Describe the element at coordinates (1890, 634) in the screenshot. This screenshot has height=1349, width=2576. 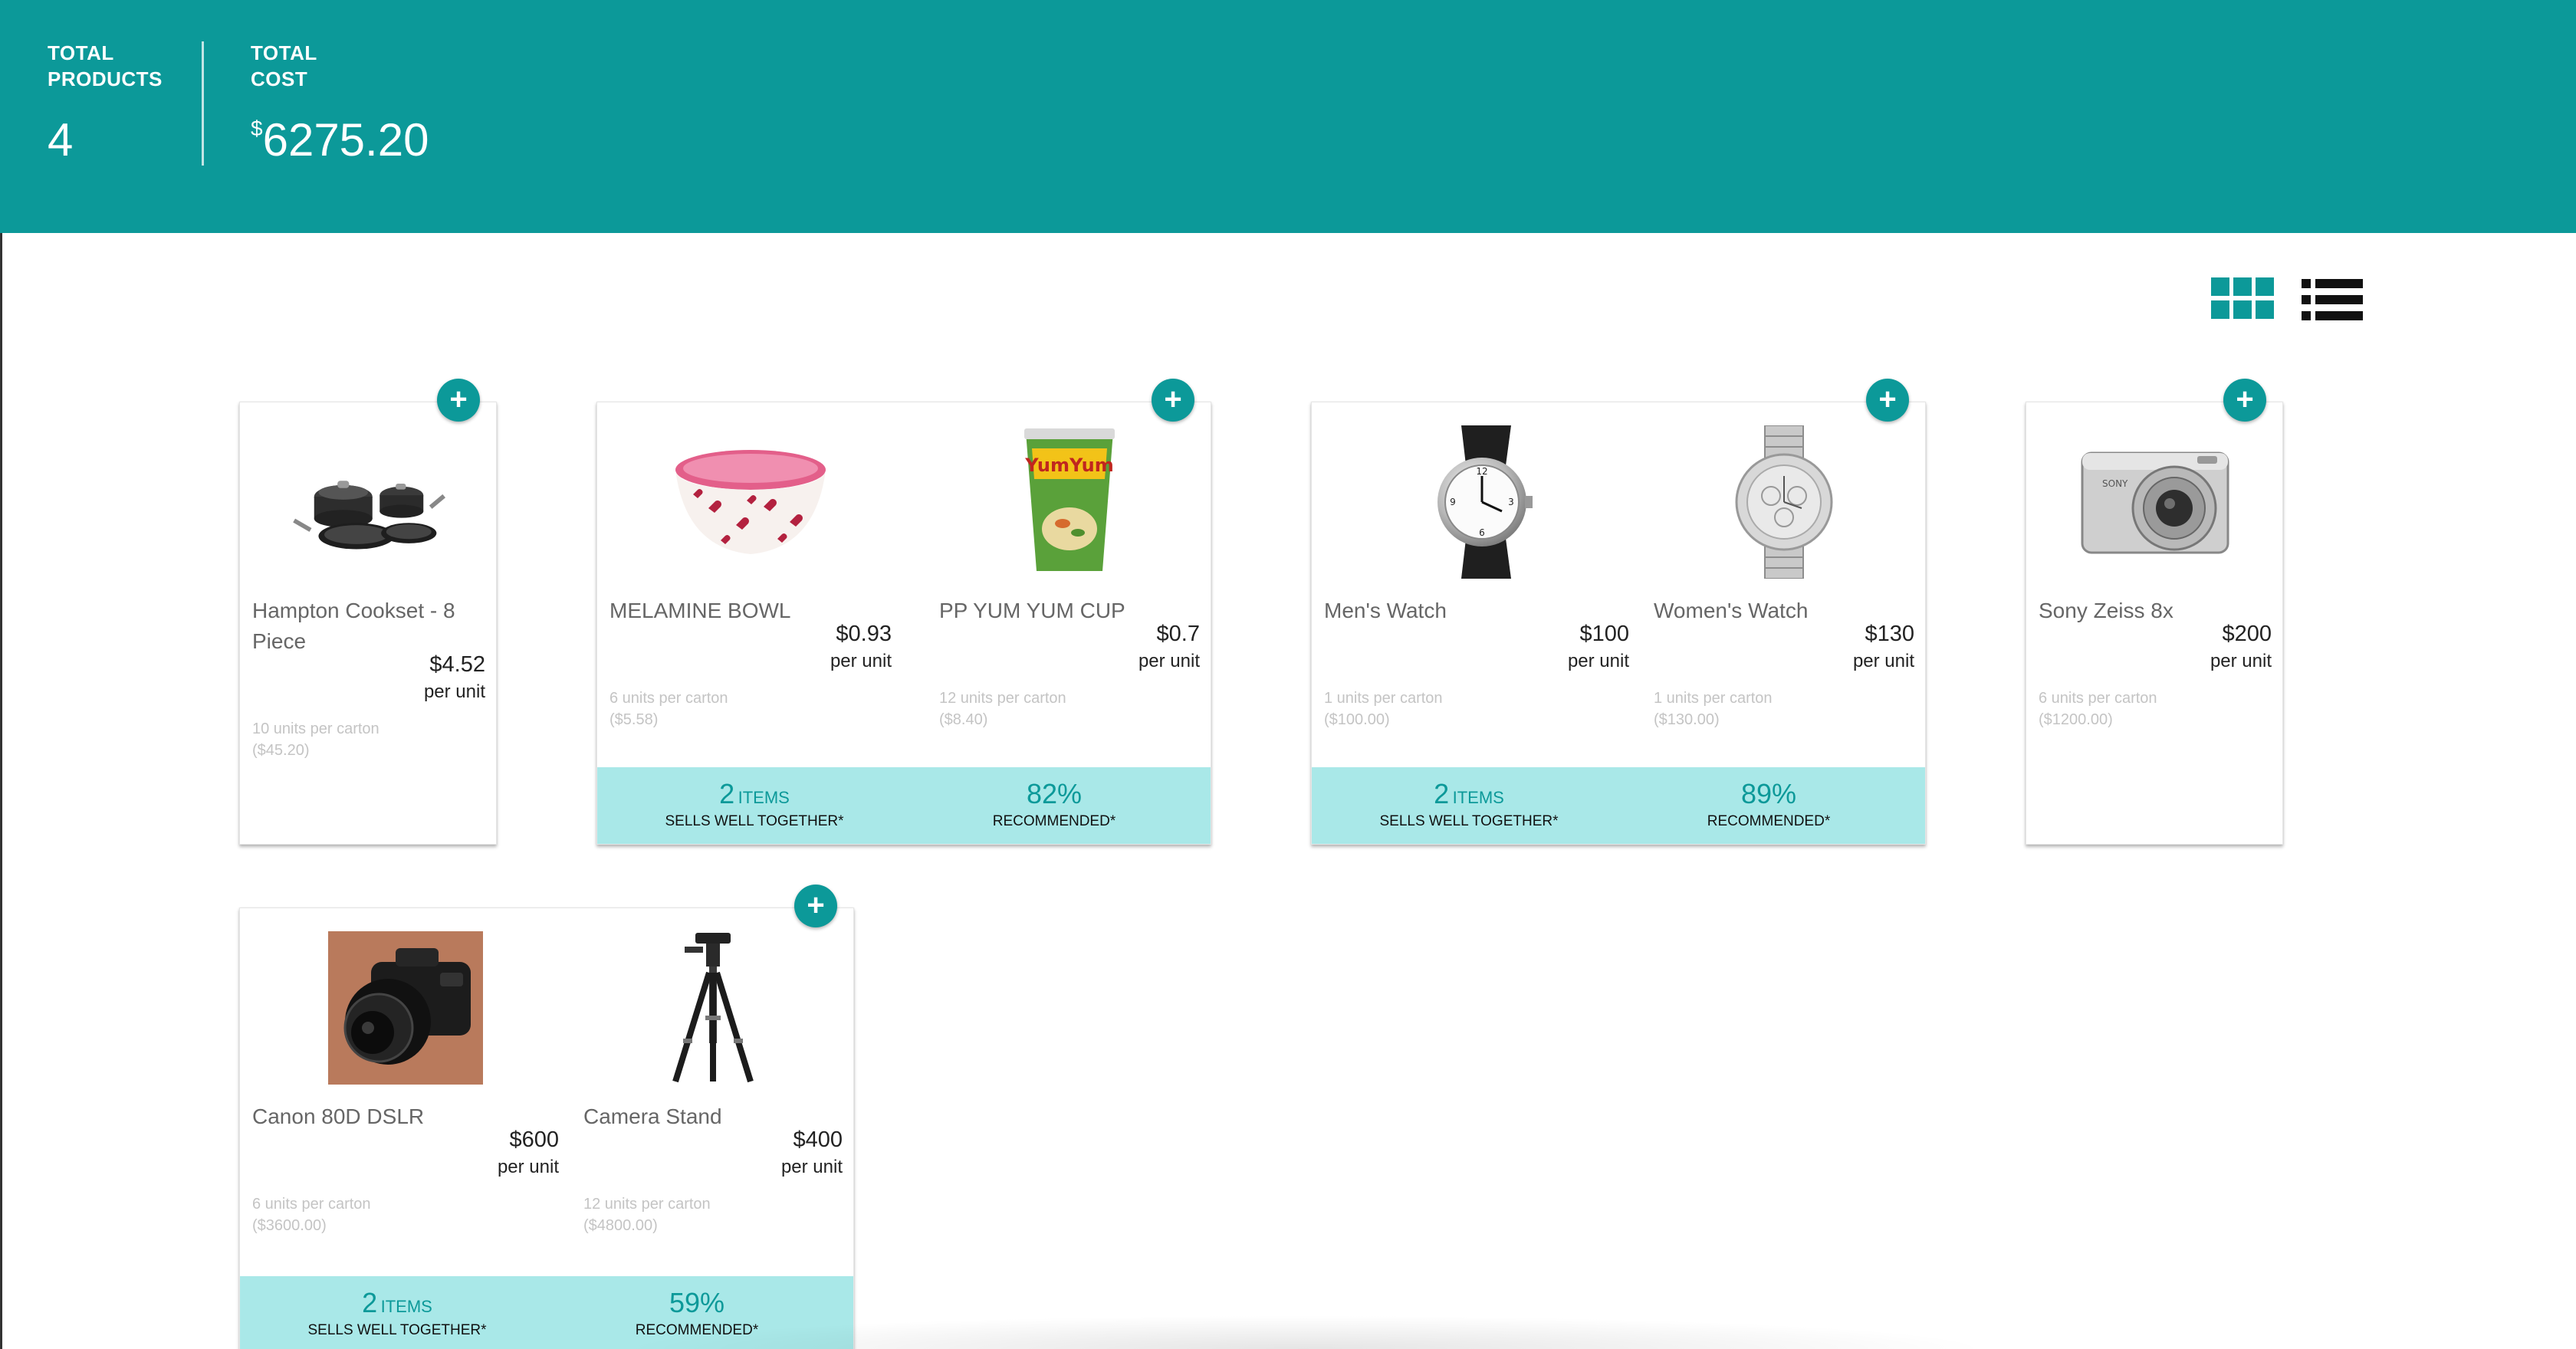
I see `product-price: $130` at that location.